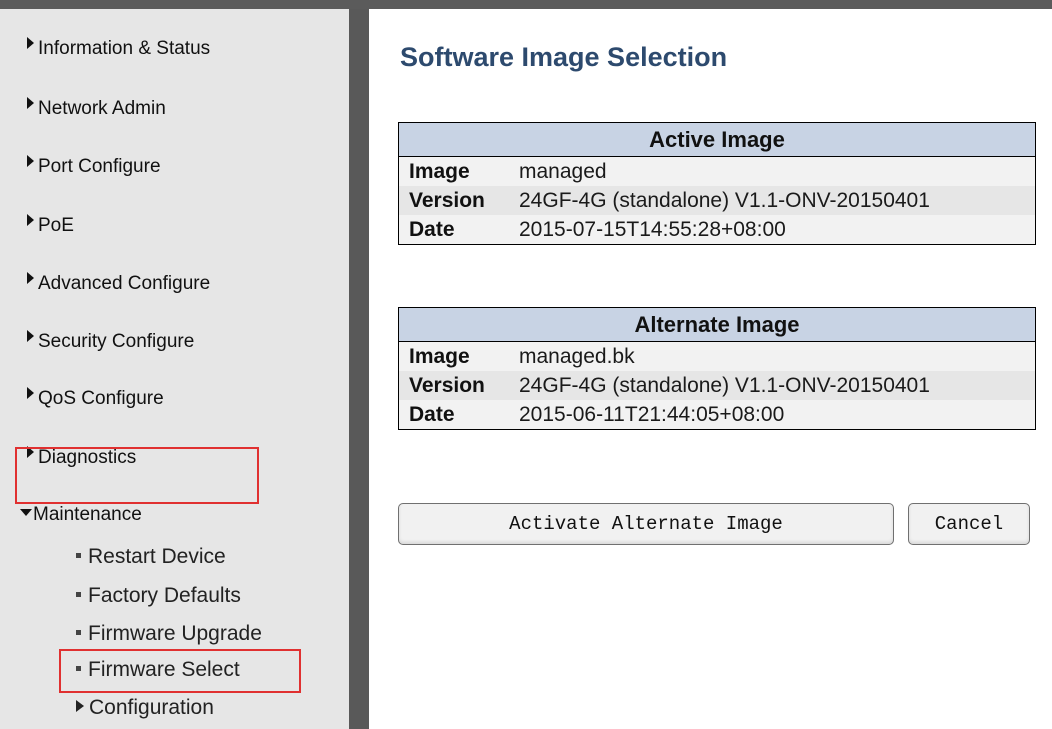  I want to click on row-value: managed.bk, so click(777, 356).